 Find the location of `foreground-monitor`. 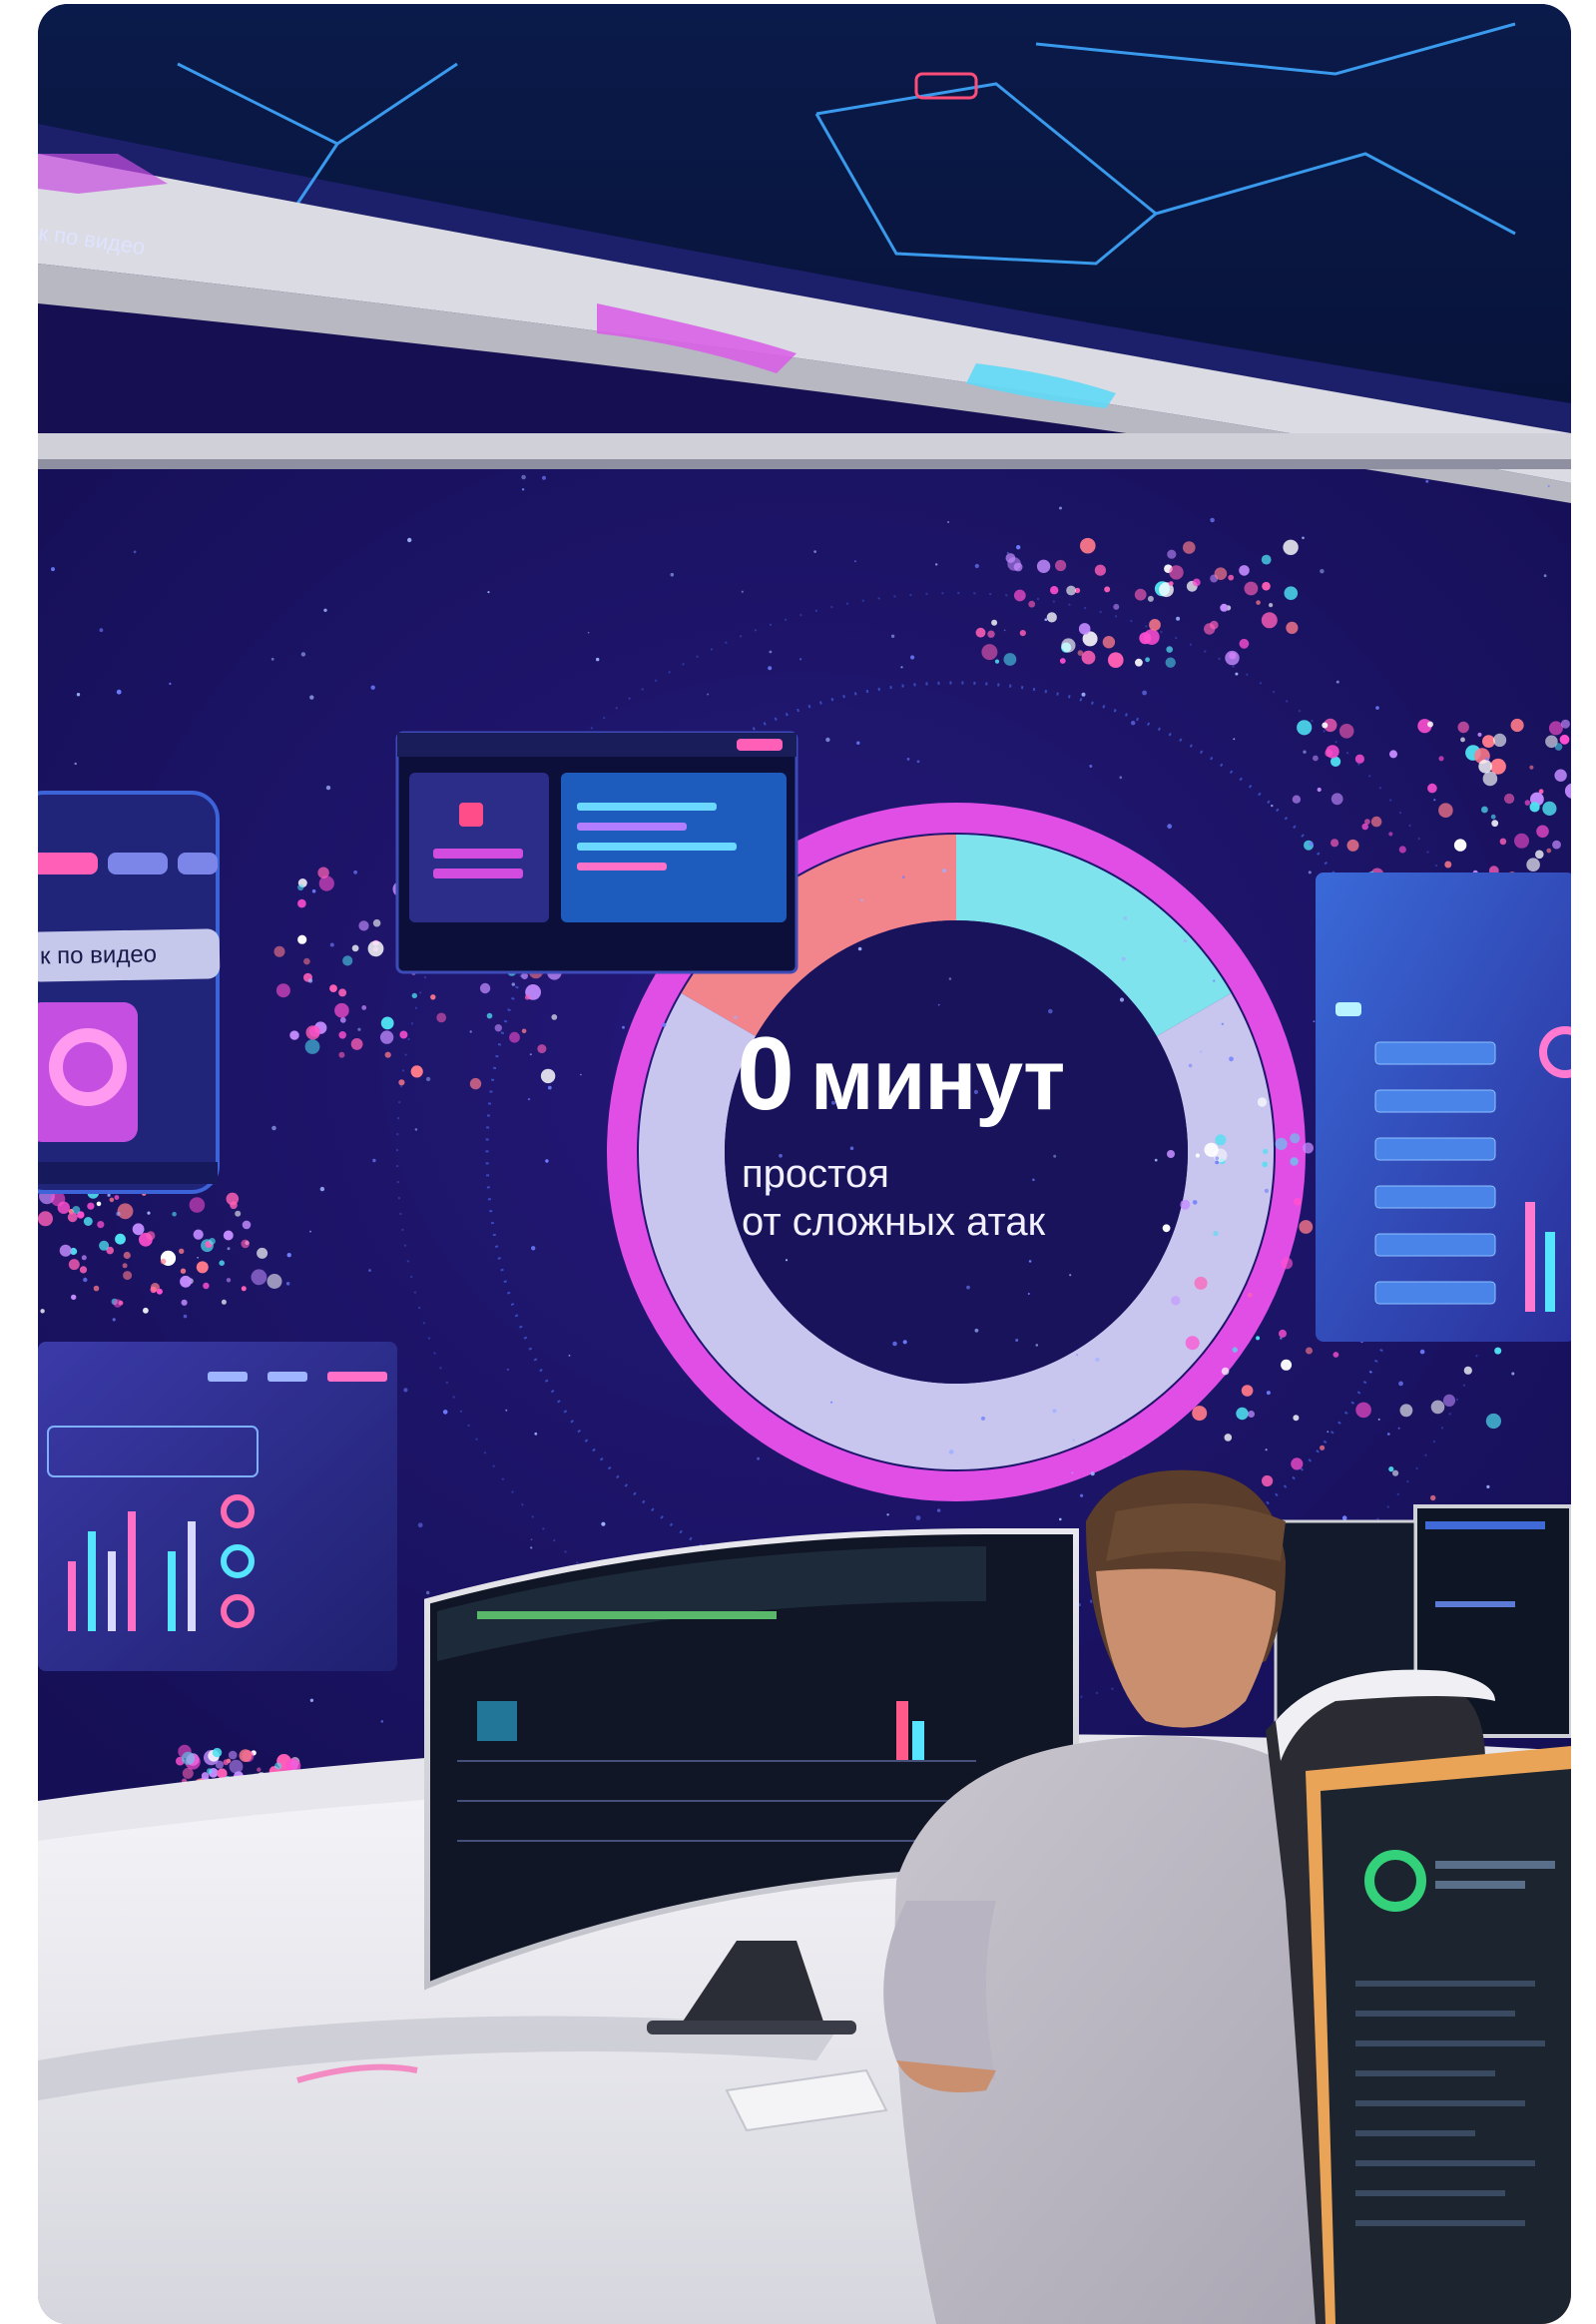

foreground-monitor is located at coordinates (1438, 2035).